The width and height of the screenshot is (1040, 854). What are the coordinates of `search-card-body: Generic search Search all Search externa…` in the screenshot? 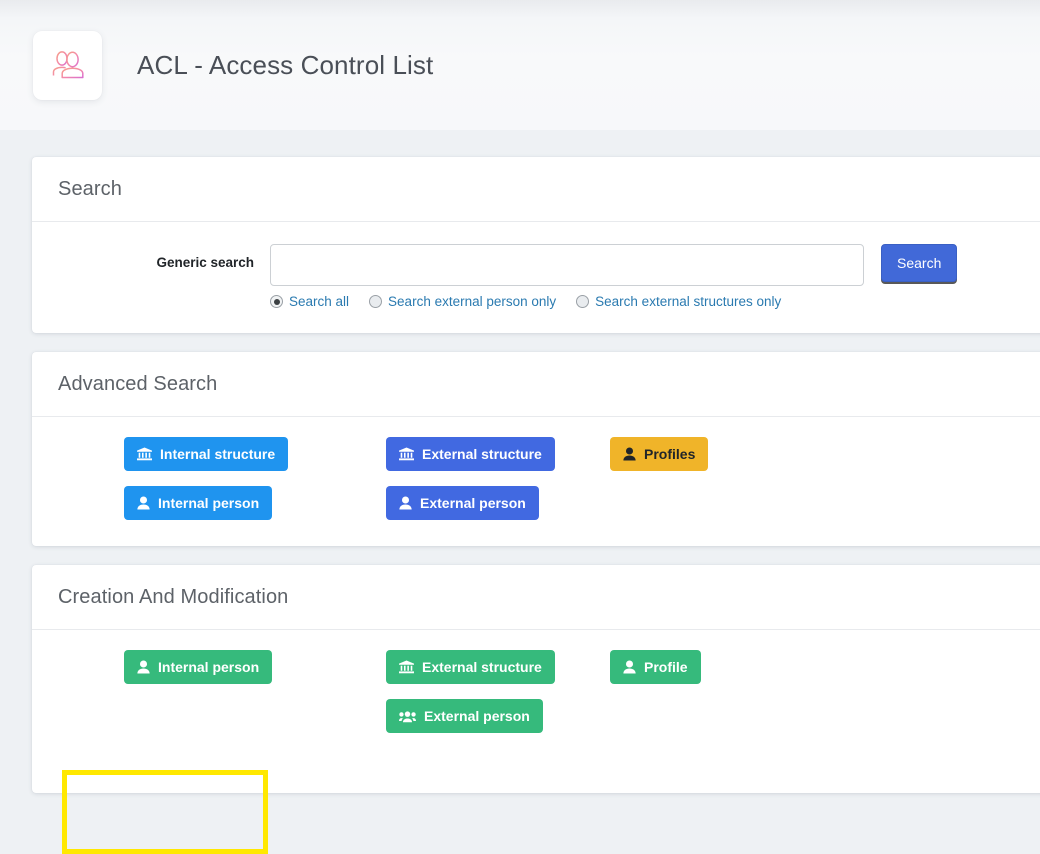 It's located at (536, 277).